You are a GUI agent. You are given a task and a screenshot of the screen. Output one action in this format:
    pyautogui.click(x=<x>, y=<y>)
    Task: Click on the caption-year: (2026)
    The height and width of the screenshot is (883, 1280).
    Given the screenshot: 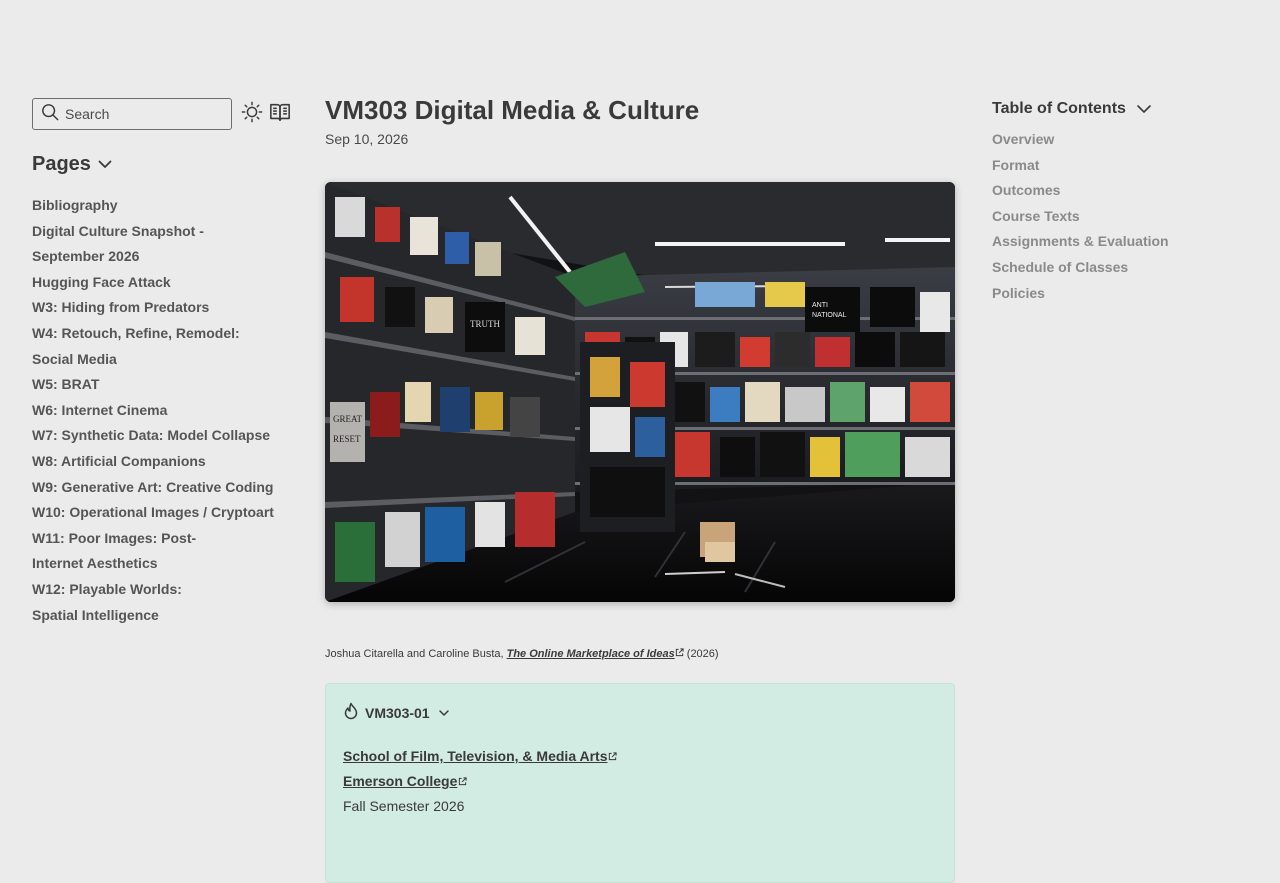 What is the action you would take?
    pyautogui.click(x=701, y=654)
    